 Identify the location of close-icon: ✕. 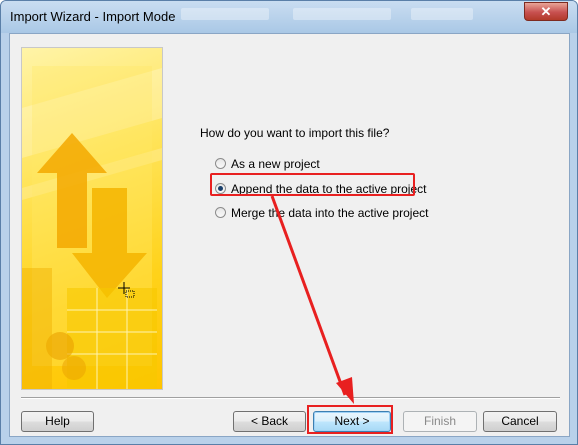
(546, 11).